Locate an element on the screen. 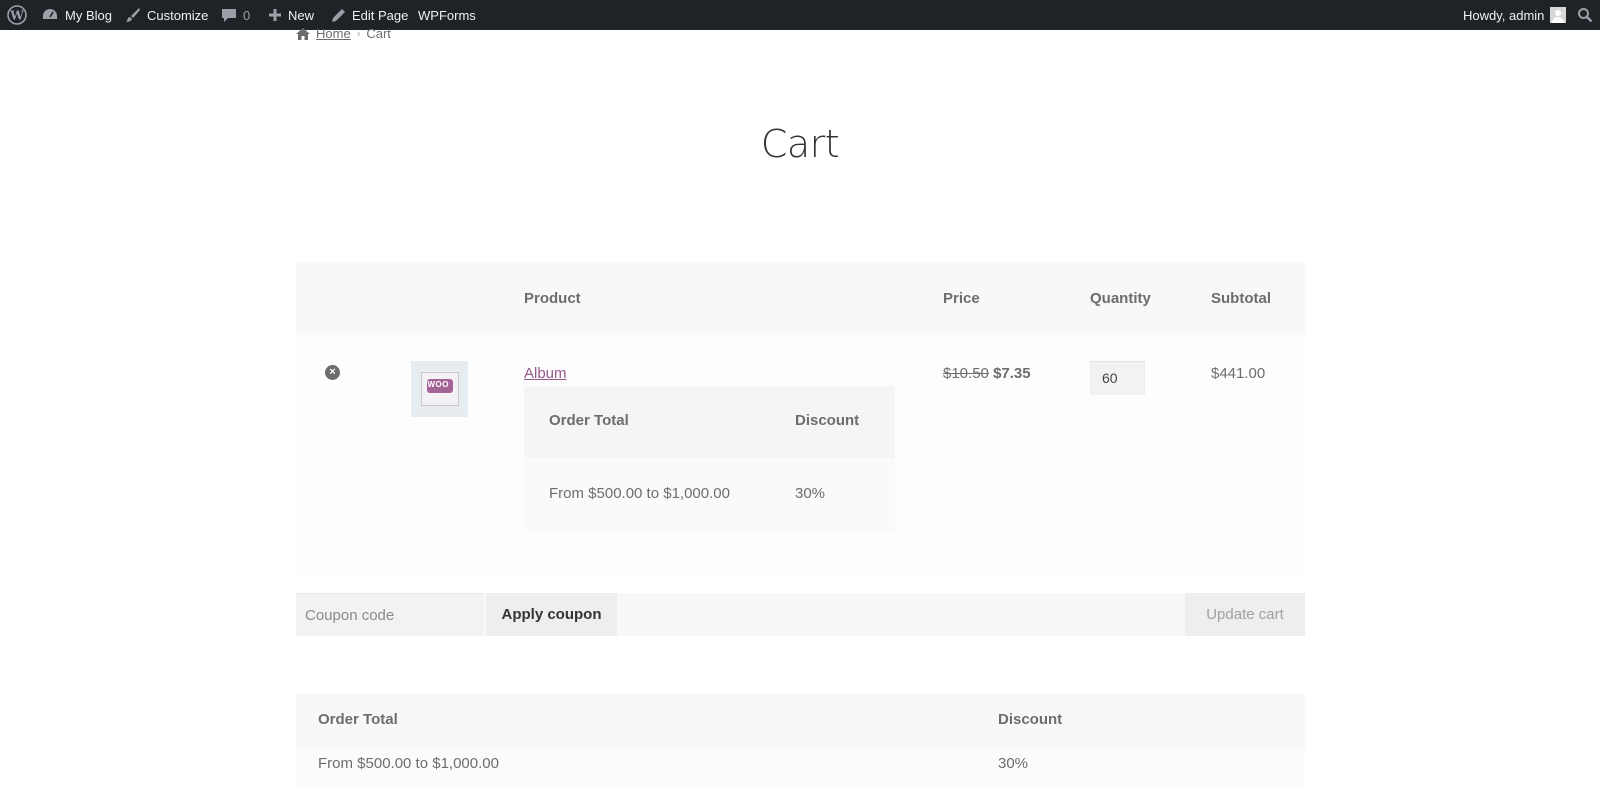  breadcrumb-current: Cart is located at coordinates (378, 33).